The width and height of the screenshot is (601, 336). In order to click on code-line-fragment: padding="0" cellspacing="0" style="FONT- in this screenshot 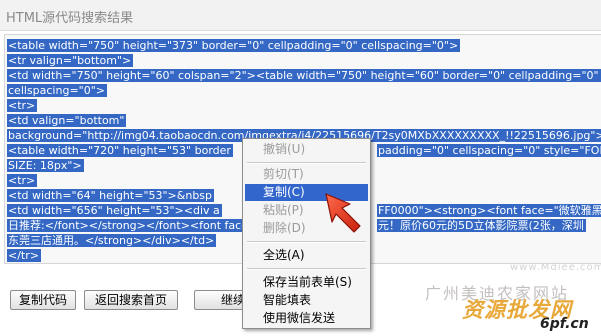, I will do `click(489, 150)`.